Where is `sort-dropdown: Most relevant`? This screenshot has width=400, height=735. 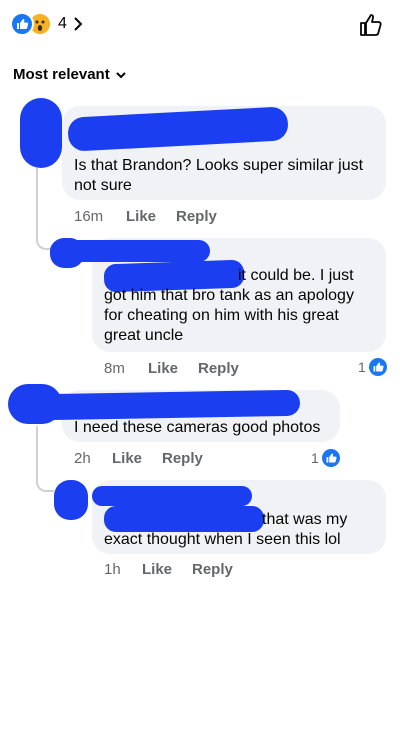
sort-dropdown: Most relevant is located at coordinates (69, 74).